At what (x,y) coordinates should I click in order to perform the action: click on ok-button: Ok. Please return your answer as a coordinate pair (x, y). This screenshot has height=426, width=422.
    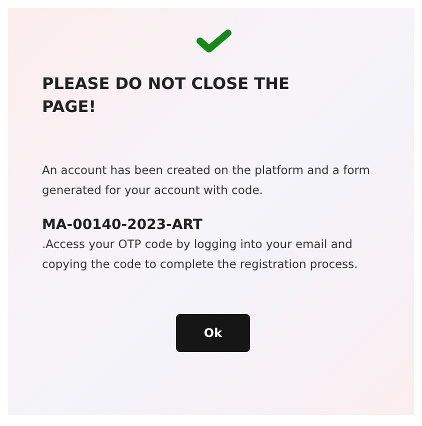
    Looking at the image, I should click on (213, 333).